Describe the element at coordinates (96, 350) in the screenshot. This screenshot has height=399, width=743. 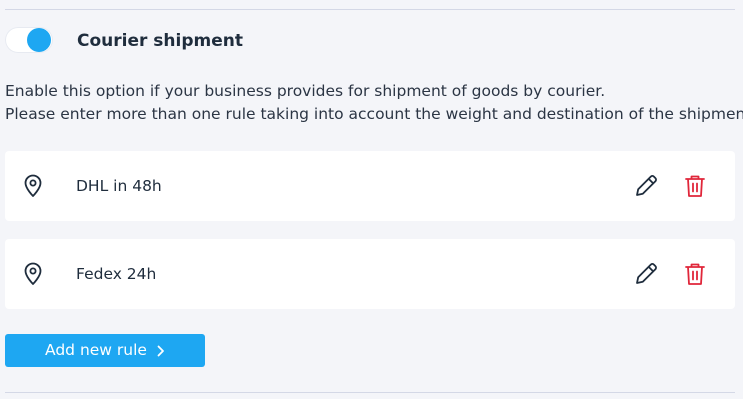
I see `add-new-rule-label: Add new rule` at that location.